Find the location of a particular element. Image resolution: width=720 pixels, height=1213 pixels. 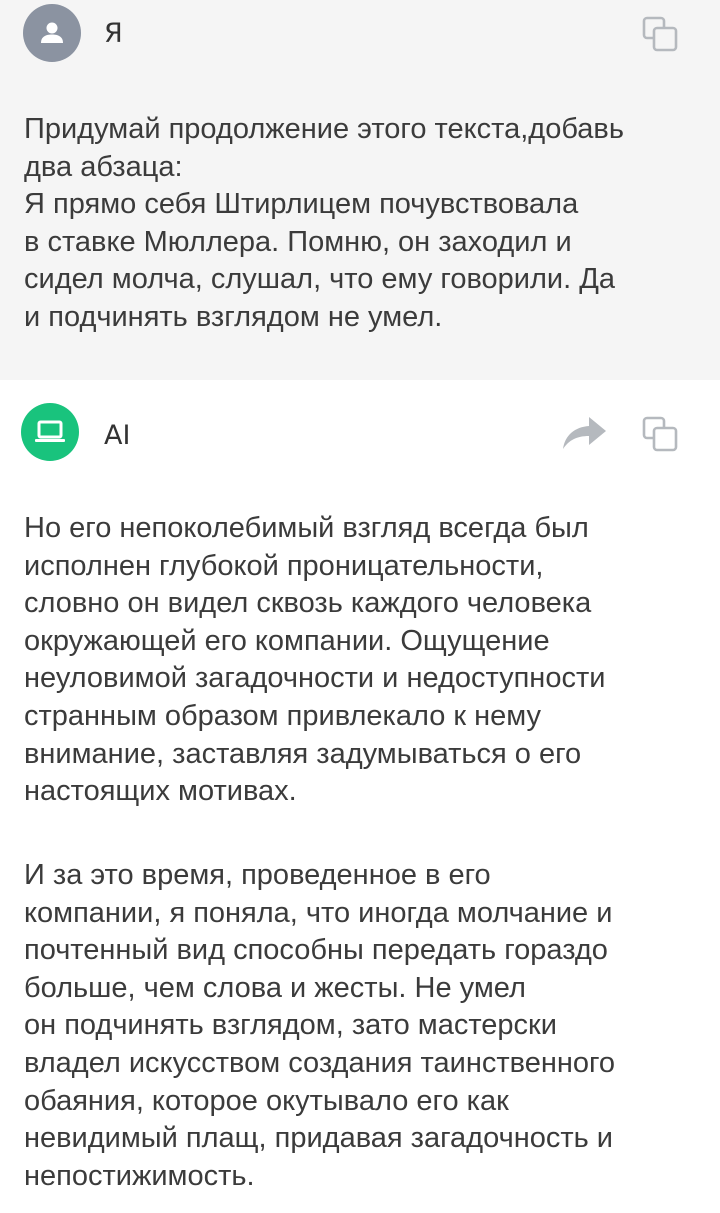

user-avatar is located at coordinates (52, 33).